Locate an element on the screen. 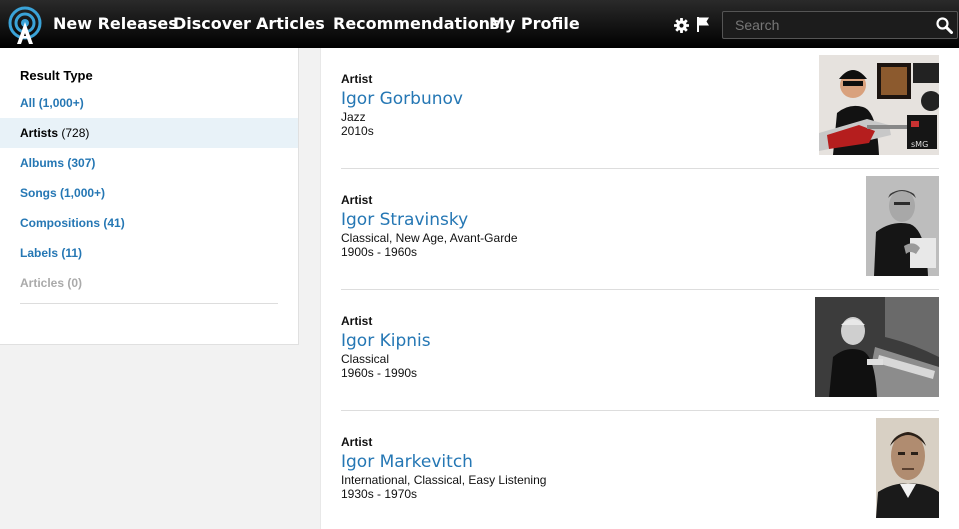 Image resolution: width=959 pixels, height=529 pixels. filter-albums: Albums (307) is located at coordinates (149, 163).